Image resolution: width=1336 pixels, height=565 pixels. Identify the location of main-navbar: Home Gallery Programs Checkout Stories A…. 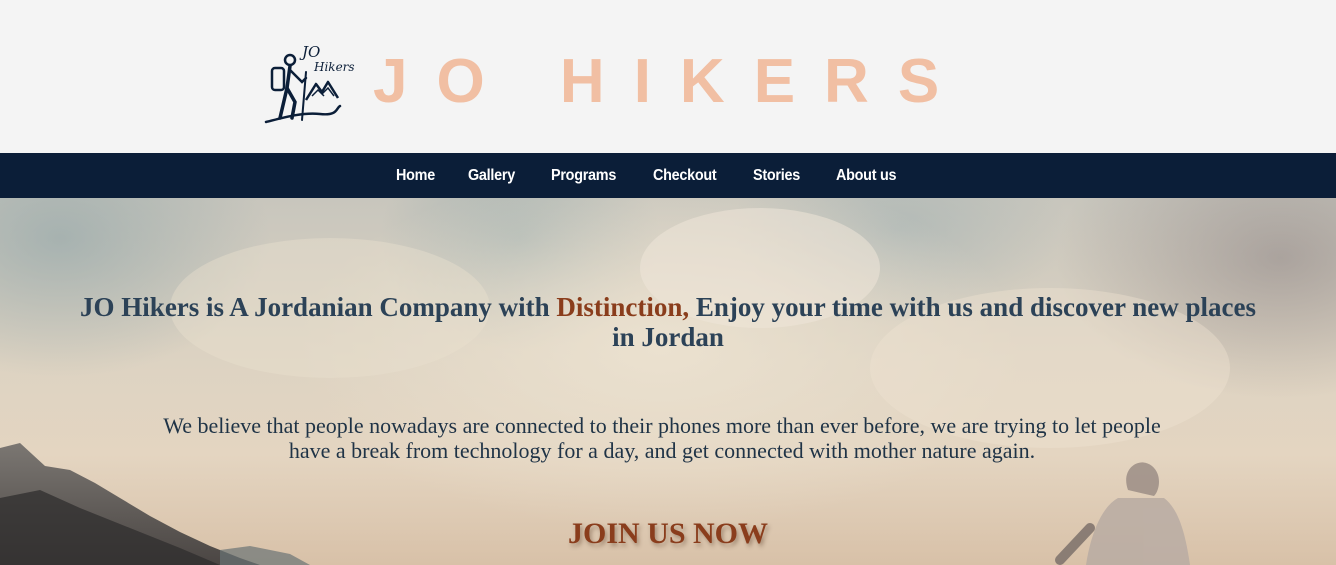
(668, 175).